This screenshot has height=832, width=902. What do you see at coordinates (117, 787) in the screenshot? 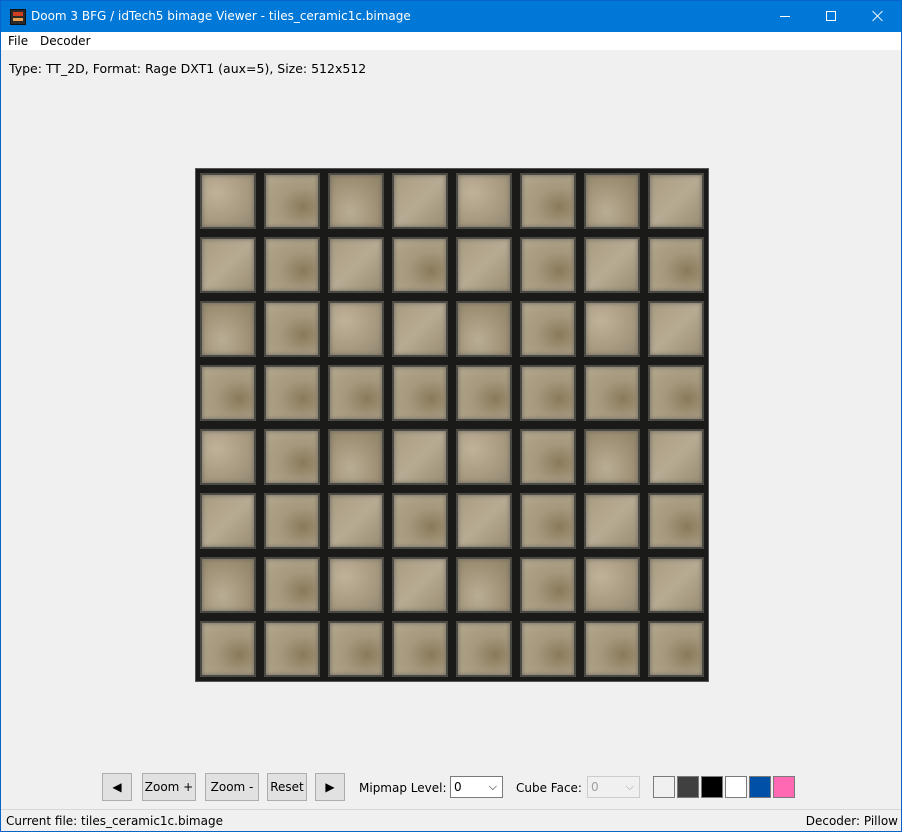
I see `previous-button: ◀` at bounding box center [117, 787].